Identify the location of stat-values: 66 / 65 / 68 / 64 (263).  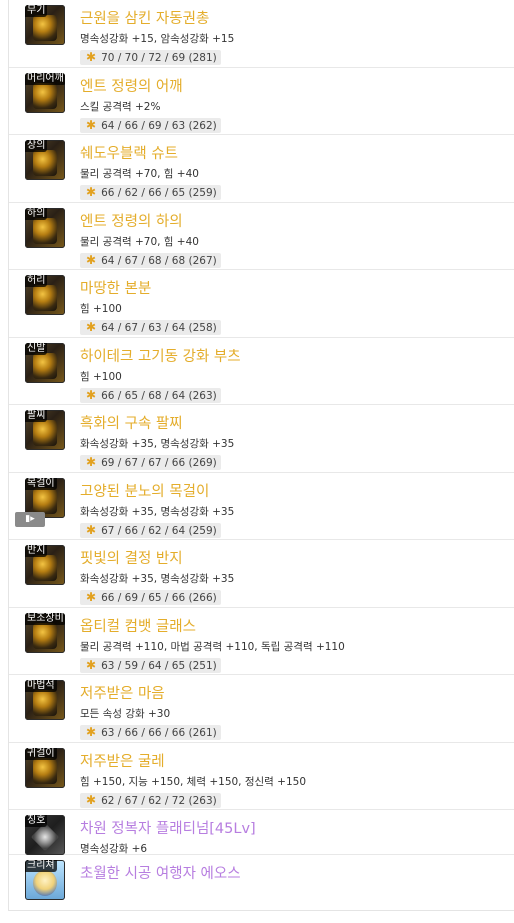
(159, 395).